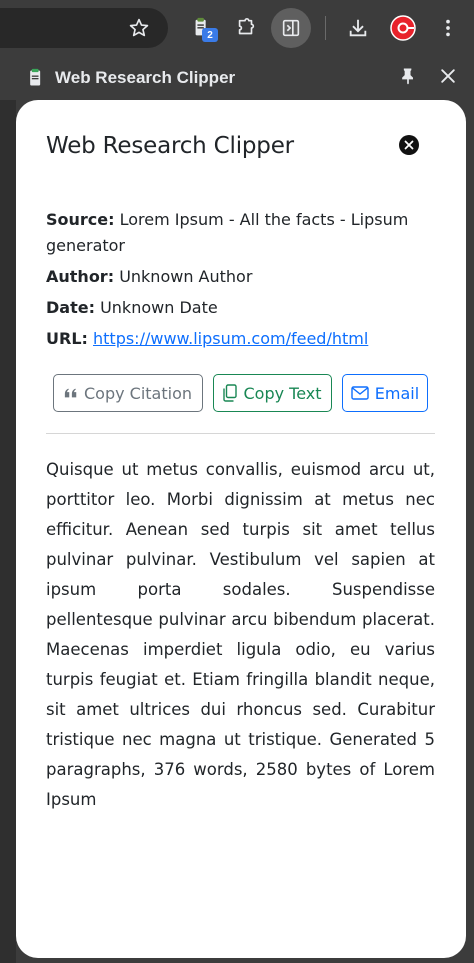 The height and width of the screenshot is (963, 474). Describe the element at coordinates (8, 531) in the screenshot. I see `page-edge` at that location.